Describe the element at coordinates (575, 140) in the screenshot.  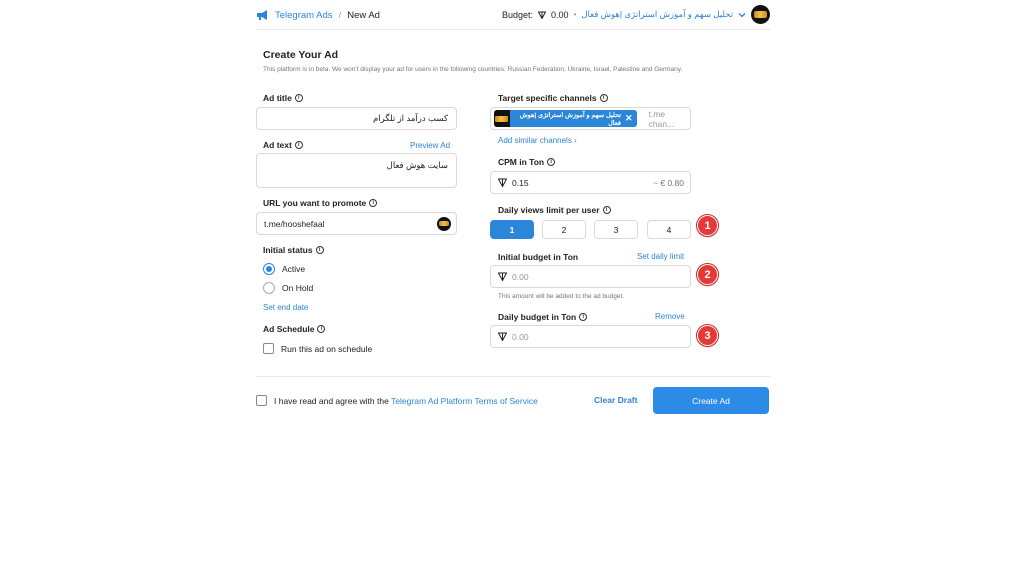
I see `chevron-right-icon: ›` at that location.